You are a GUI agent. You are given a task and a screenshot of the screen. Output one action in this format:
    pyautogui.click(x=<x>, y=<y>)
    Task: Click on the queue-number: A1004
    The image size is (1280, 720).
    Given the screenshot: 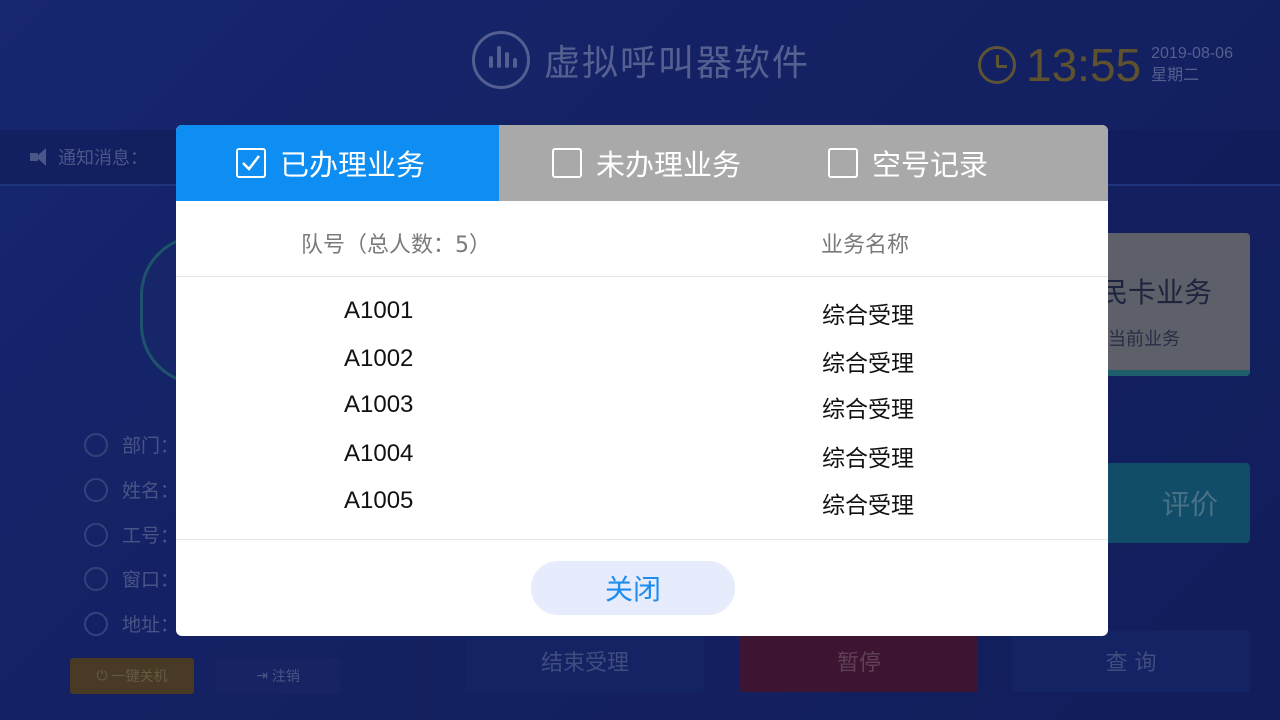 What is the action you would take?
    pyautogui.click(x=379, y=453)
    